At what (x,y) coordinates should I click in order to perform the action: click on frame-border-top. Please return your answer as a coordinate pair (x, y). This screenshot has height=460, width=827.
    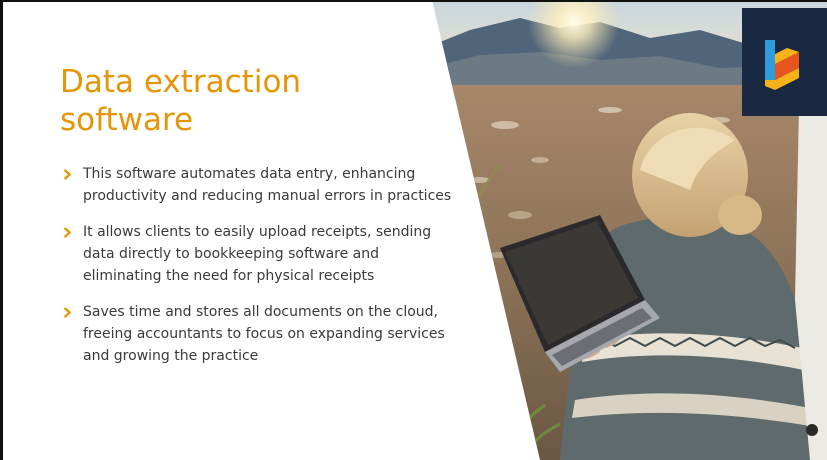
    Looking at the image, I should click on (413, 1).